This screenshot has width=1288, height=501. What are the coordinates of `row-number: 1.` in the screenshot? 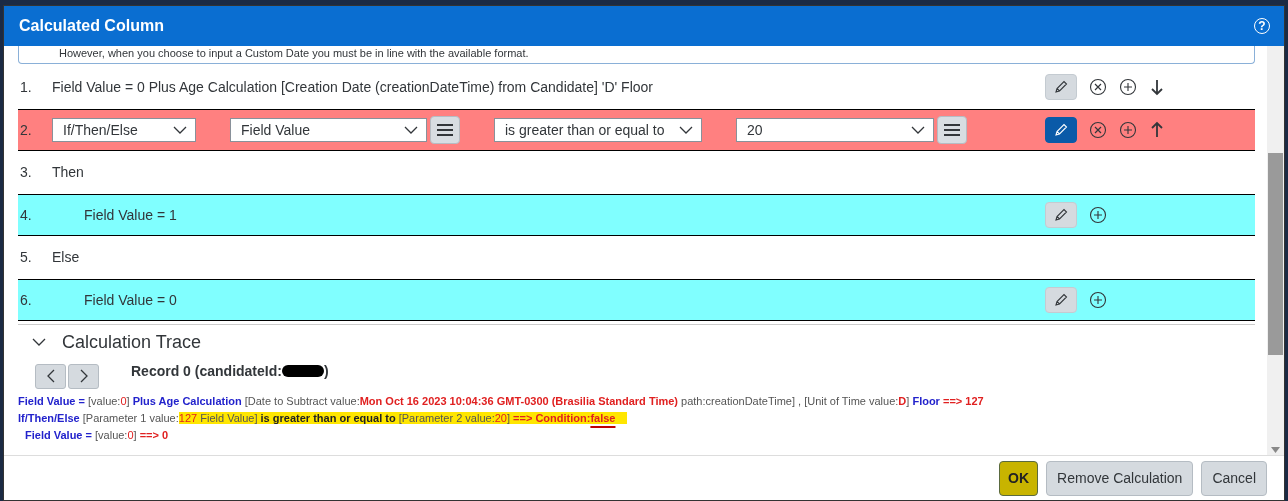 It's located at (26, 87).